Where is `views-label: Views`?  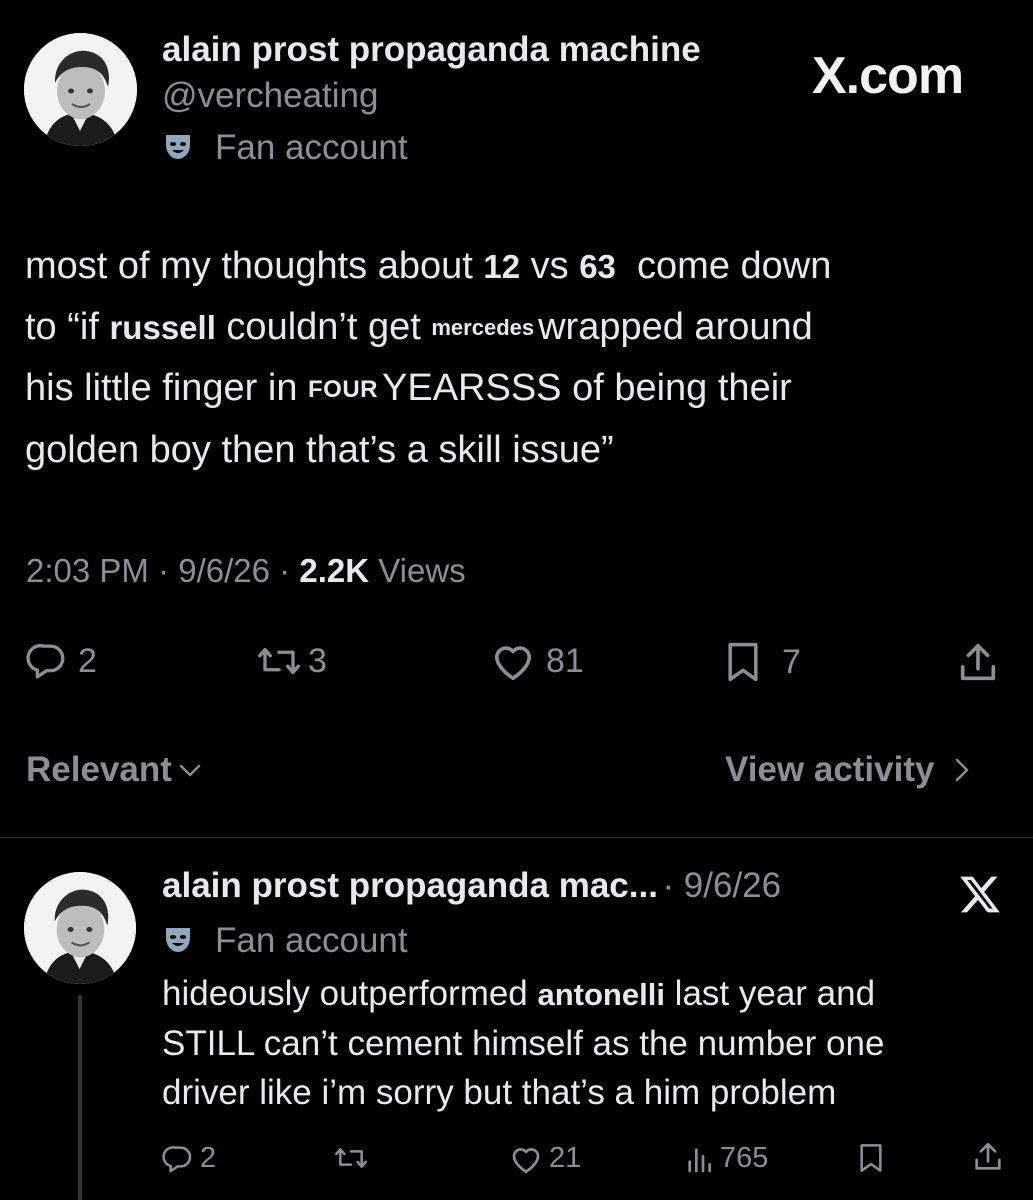
views-label: Views is located at coordinates (422, 570).